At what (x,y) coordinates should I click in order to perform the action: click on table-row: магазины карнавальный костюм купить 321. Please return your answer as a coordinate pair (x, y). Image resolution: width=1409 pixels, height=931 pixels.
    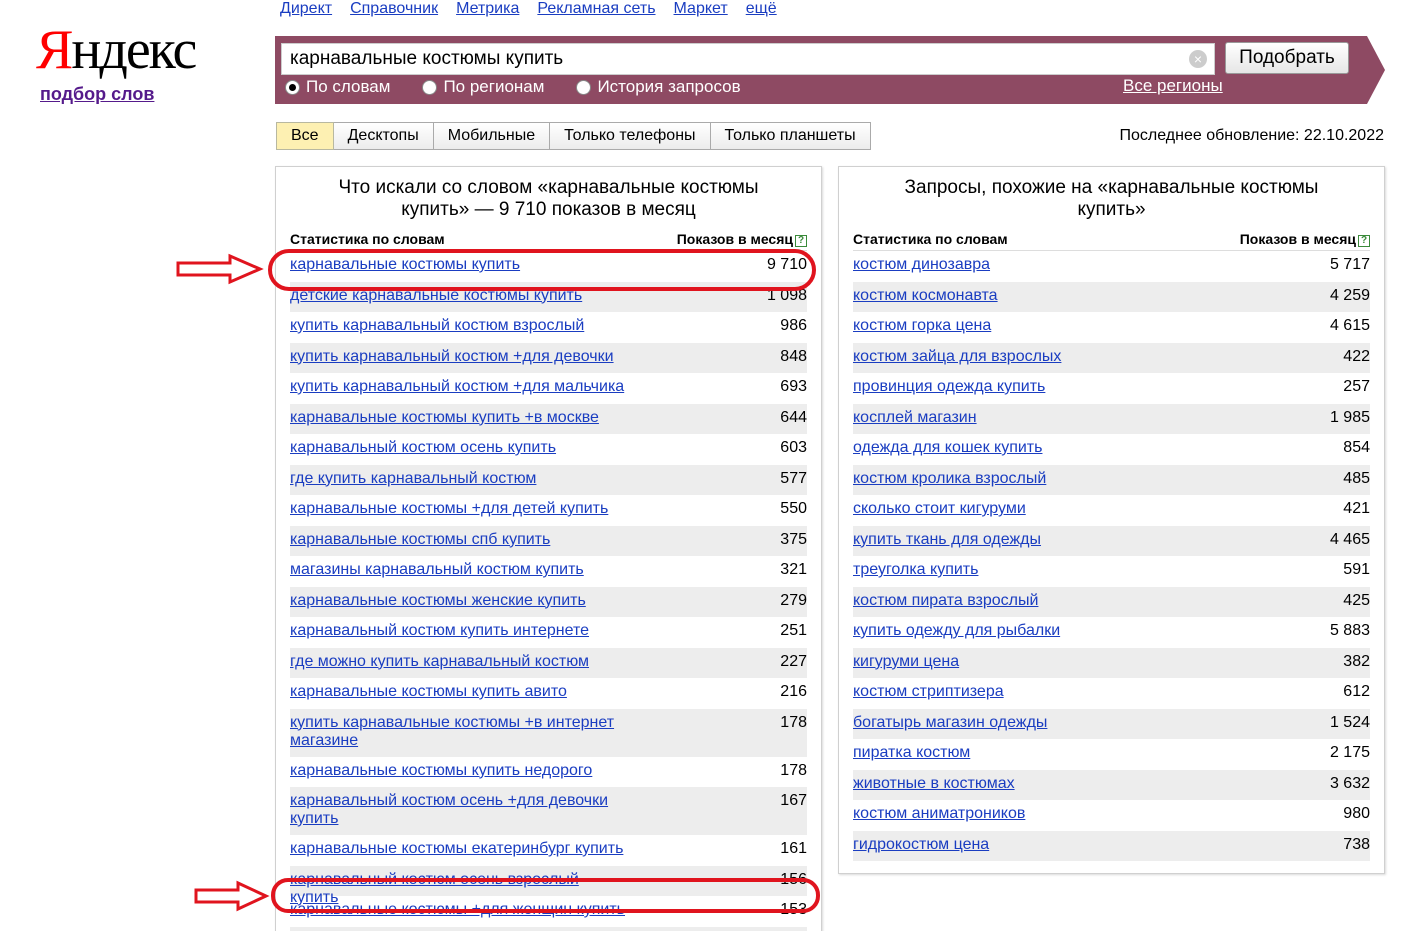
    Looking at the image, I should click on (548, 571).